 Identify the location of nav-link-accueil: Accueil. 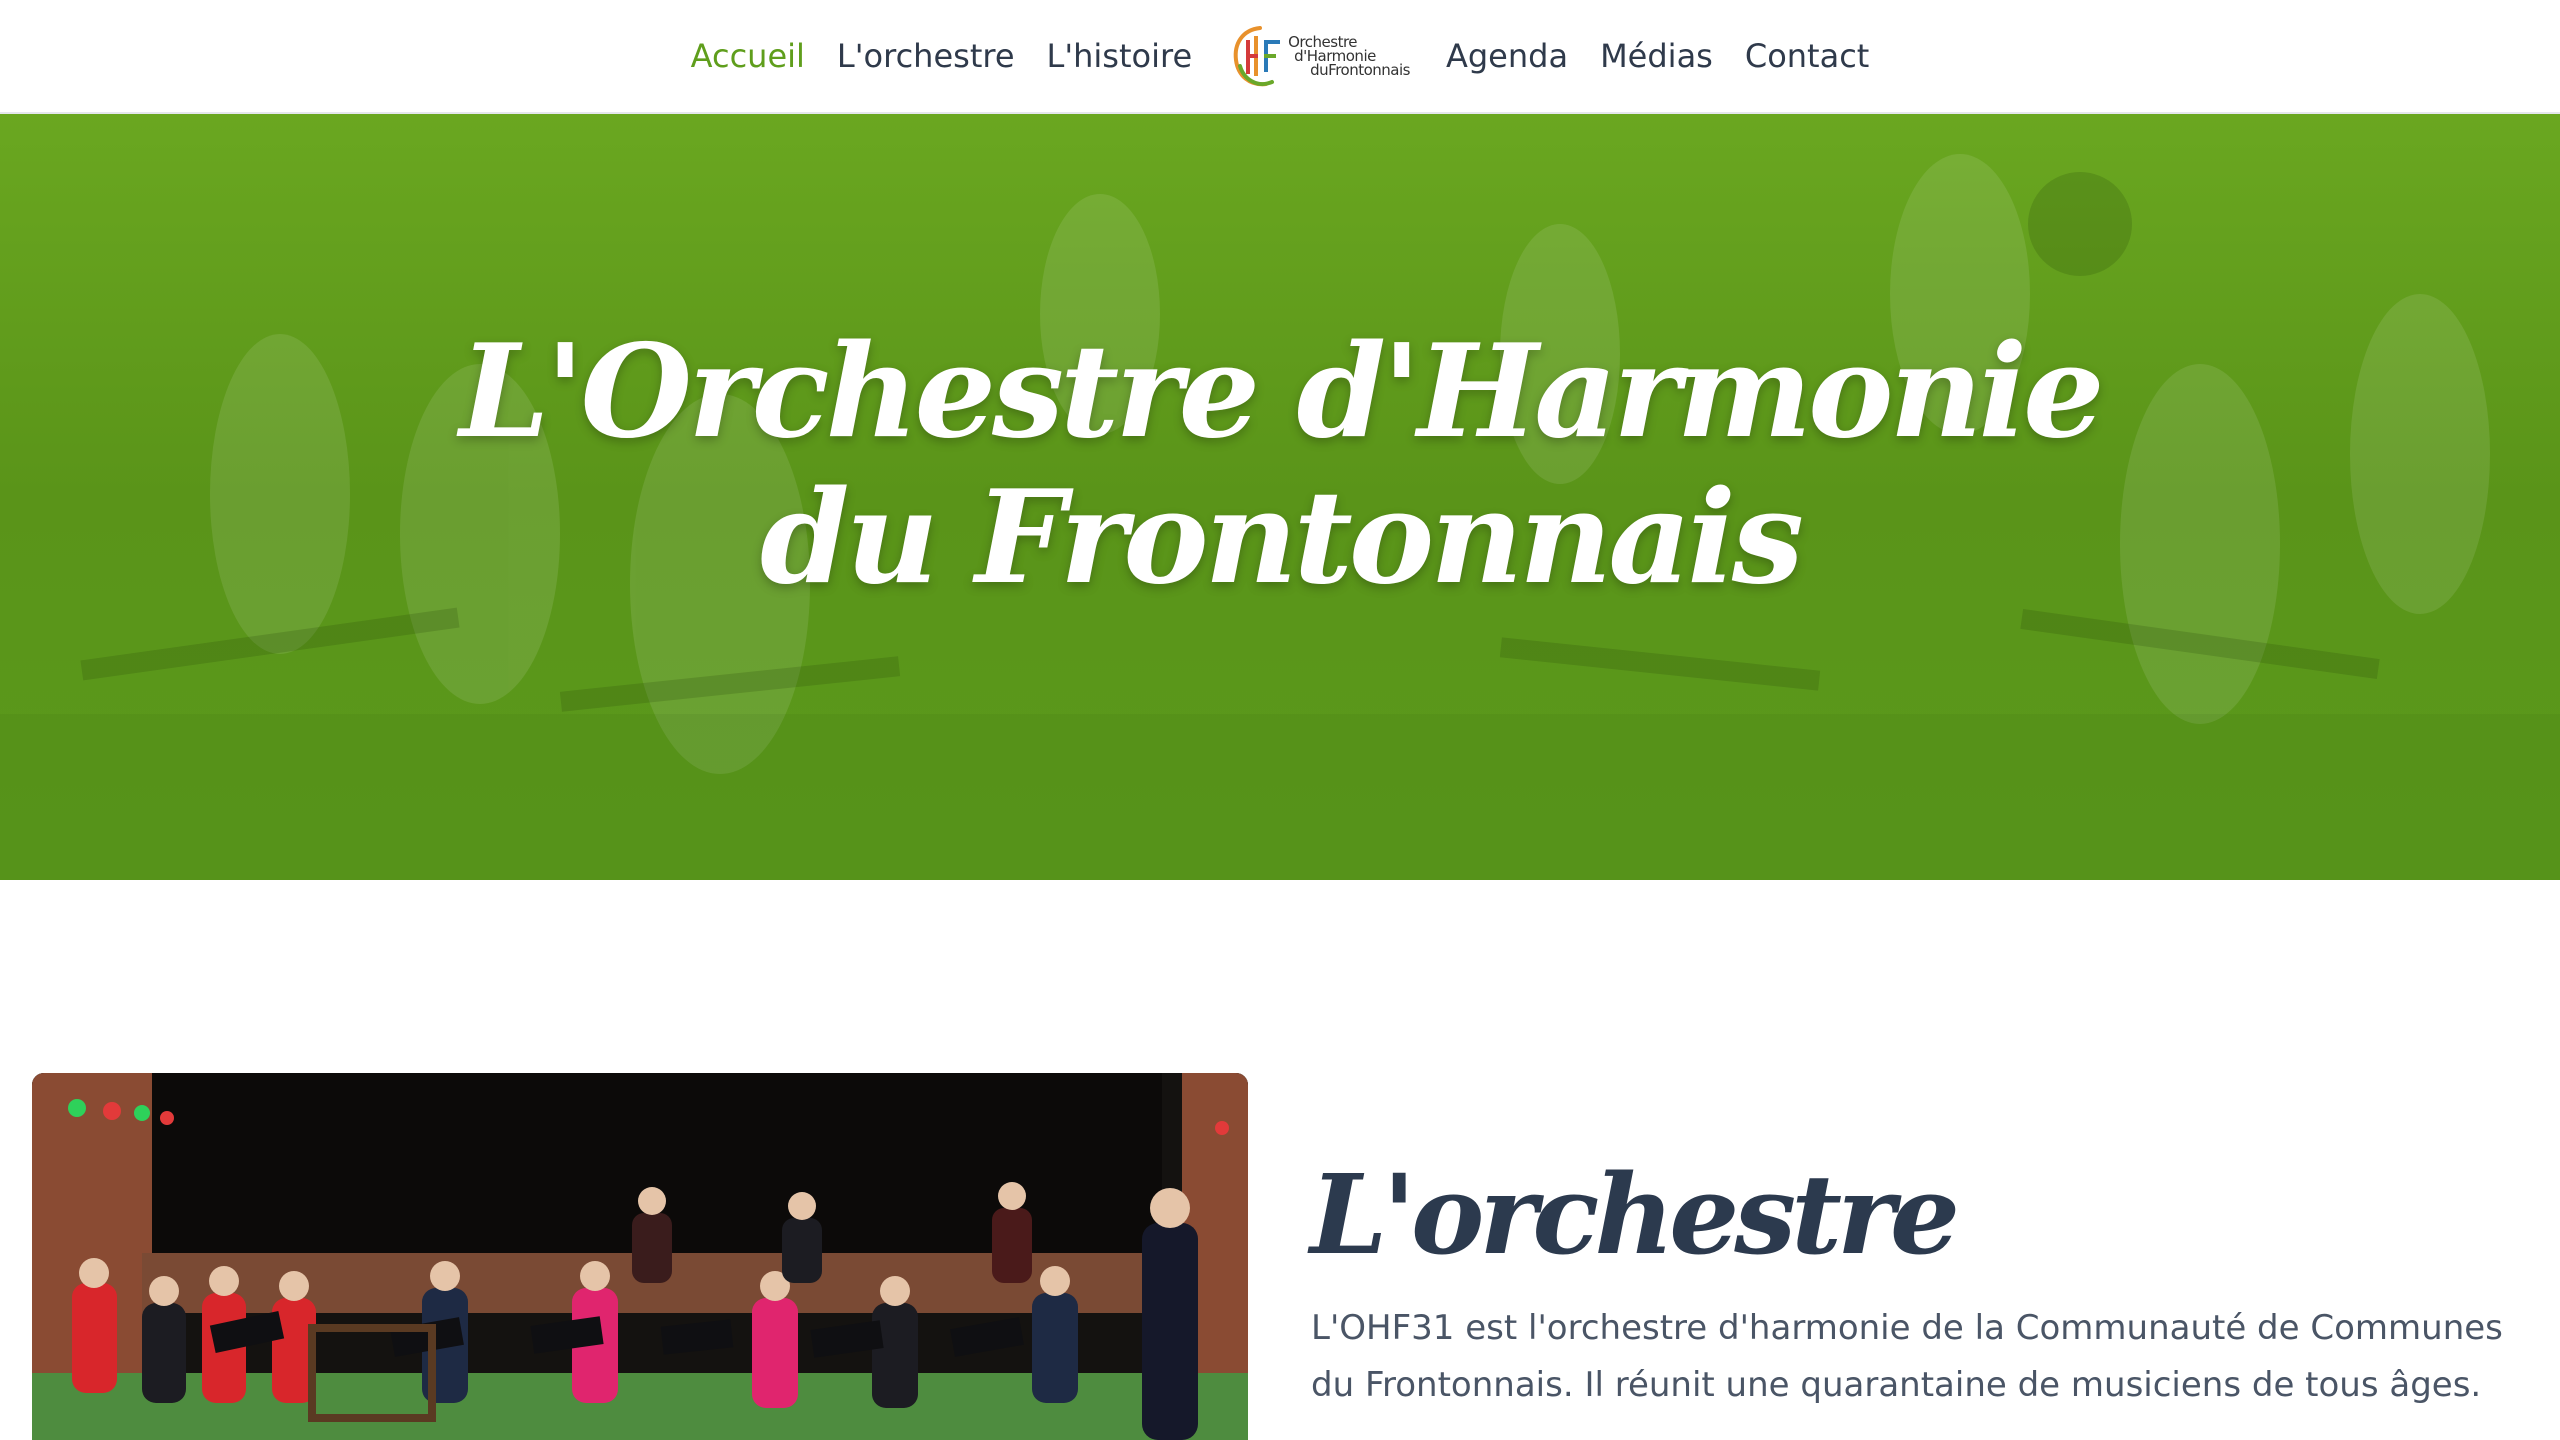
(748, 56).